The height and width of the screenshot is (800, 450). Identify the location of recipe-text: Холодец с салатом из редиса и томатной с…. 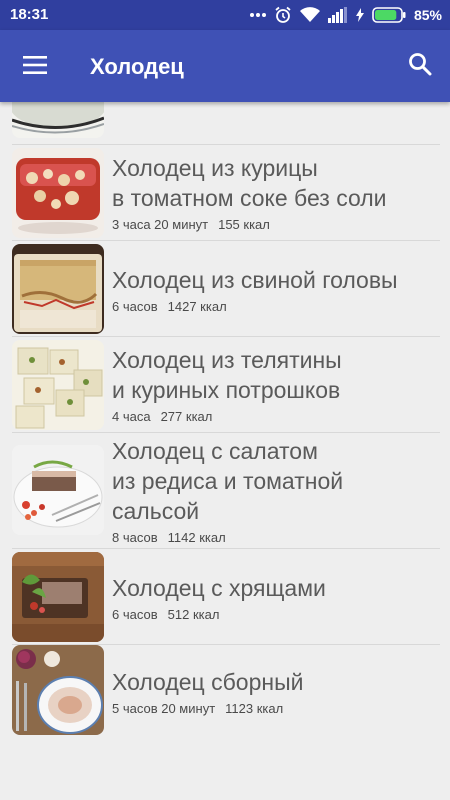
(276, 490).